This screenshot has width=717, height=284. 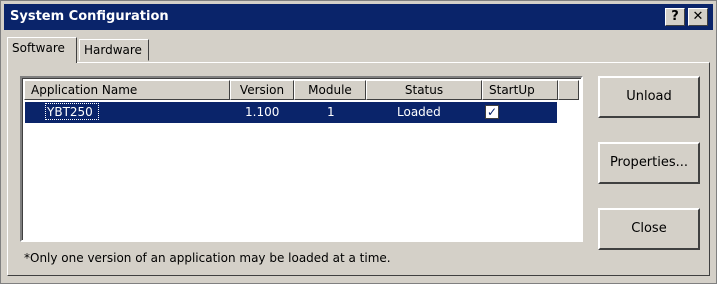 I want to click on cell-status: Loaded, so click(x=419, y=112).